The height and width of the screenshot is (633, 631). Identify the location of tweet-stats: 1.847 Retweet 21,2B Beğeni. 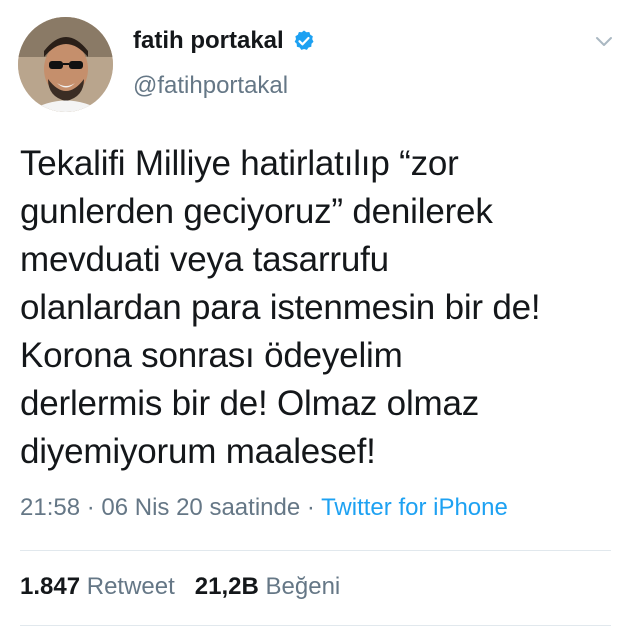
(180, 587).